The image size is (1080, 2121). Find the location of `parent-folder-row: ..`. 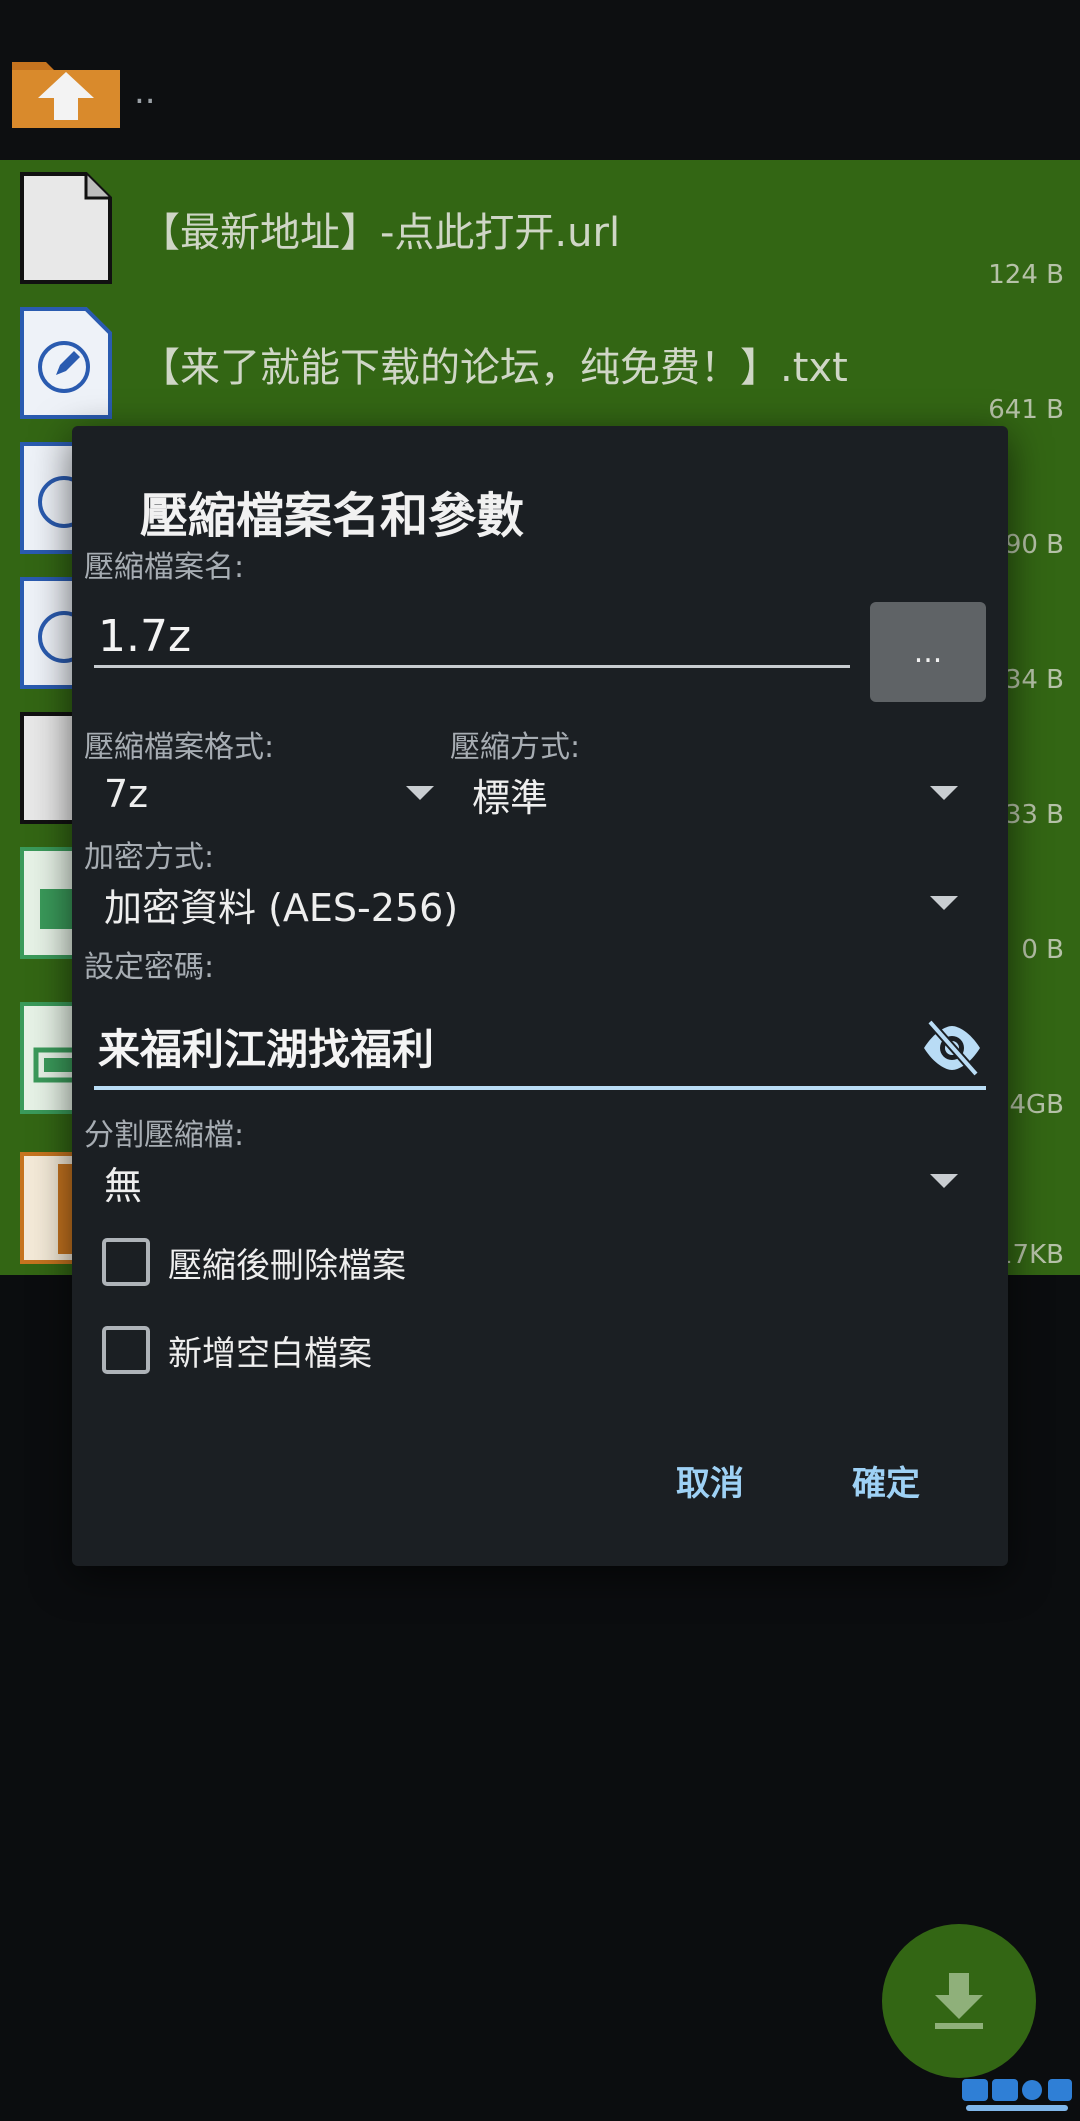

parent-folder-row: .. is located at coordinates (540, 80).